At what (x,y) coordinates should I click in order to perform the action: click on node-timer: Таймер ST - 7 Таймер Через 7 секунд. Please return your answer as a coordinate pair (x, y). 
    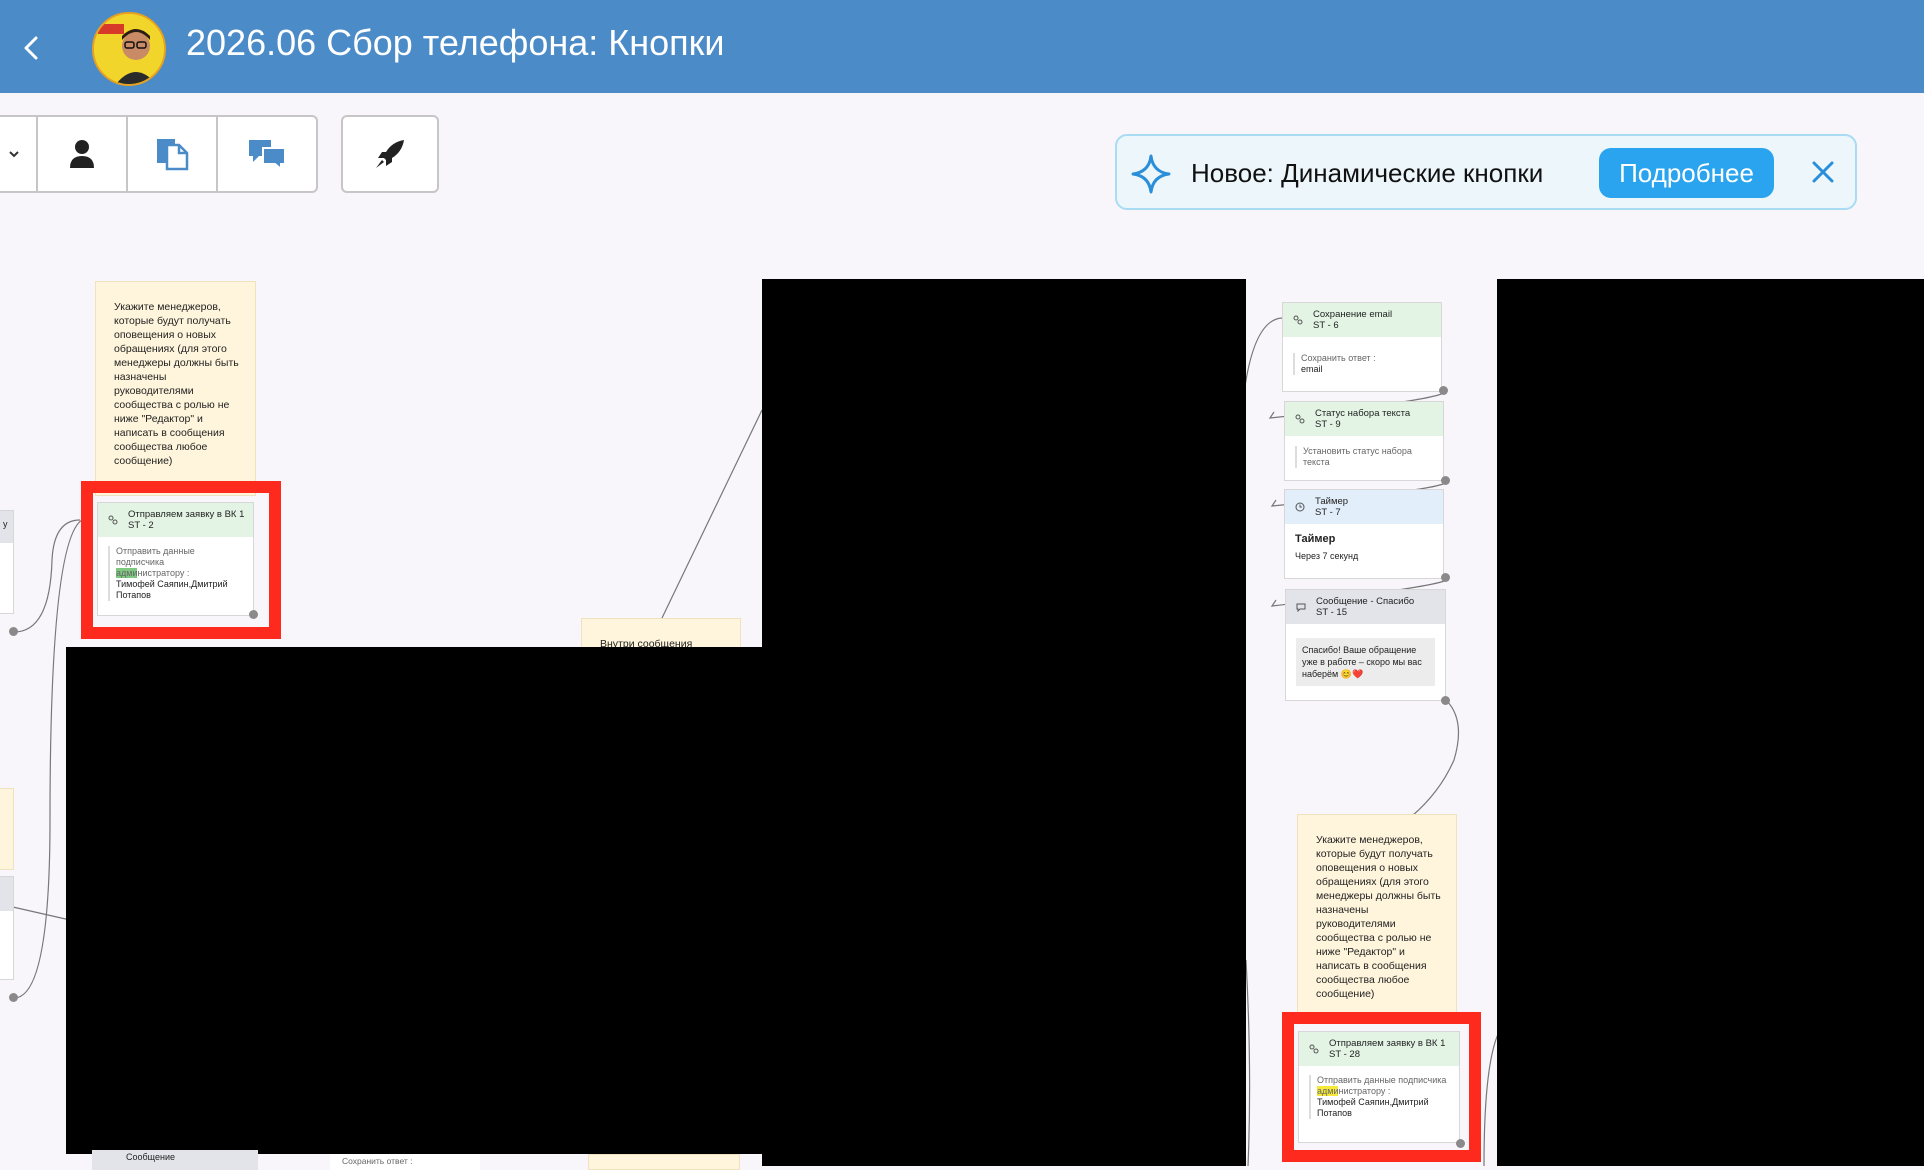
    Looking at the image, I should click on (1364, 534).